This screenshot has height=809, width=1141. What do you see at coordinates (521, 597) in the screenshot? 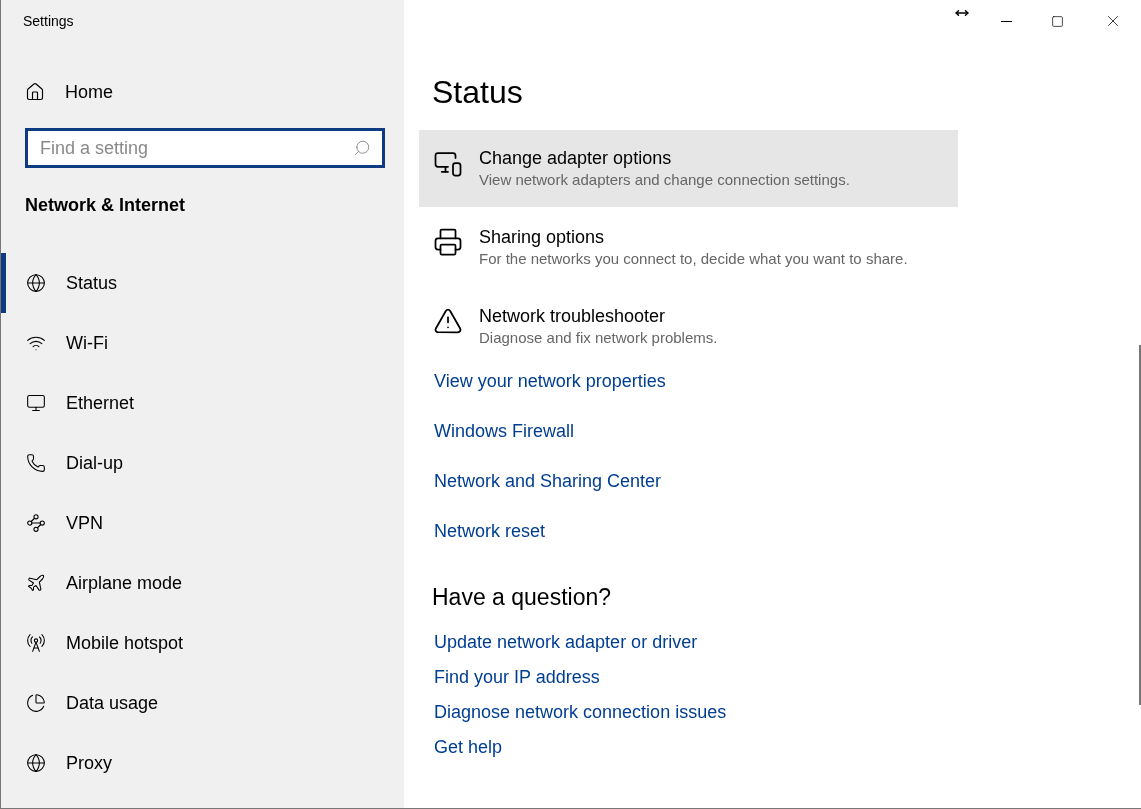
I see `question-heading: Have a question?` at bounding box center [521, 597].